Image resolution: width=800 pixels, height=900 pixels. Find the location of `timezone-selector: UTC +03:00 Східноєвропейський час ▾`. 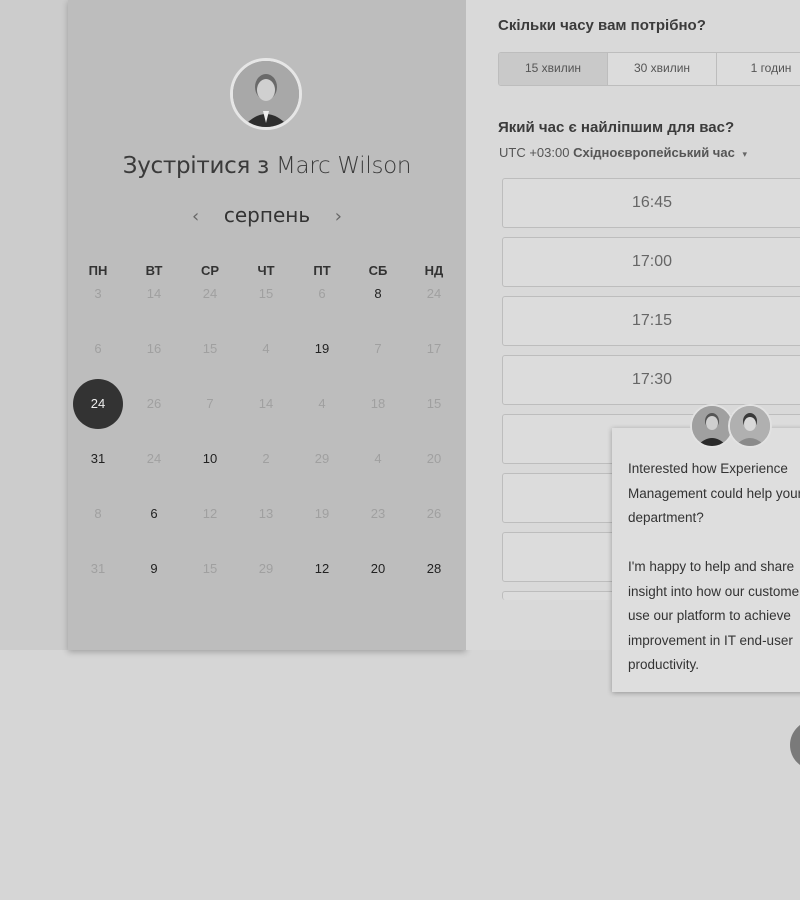

timezone-selector: UTC +03:00 Східноєвропейський час ▾ is located at coordinates (623, 152).